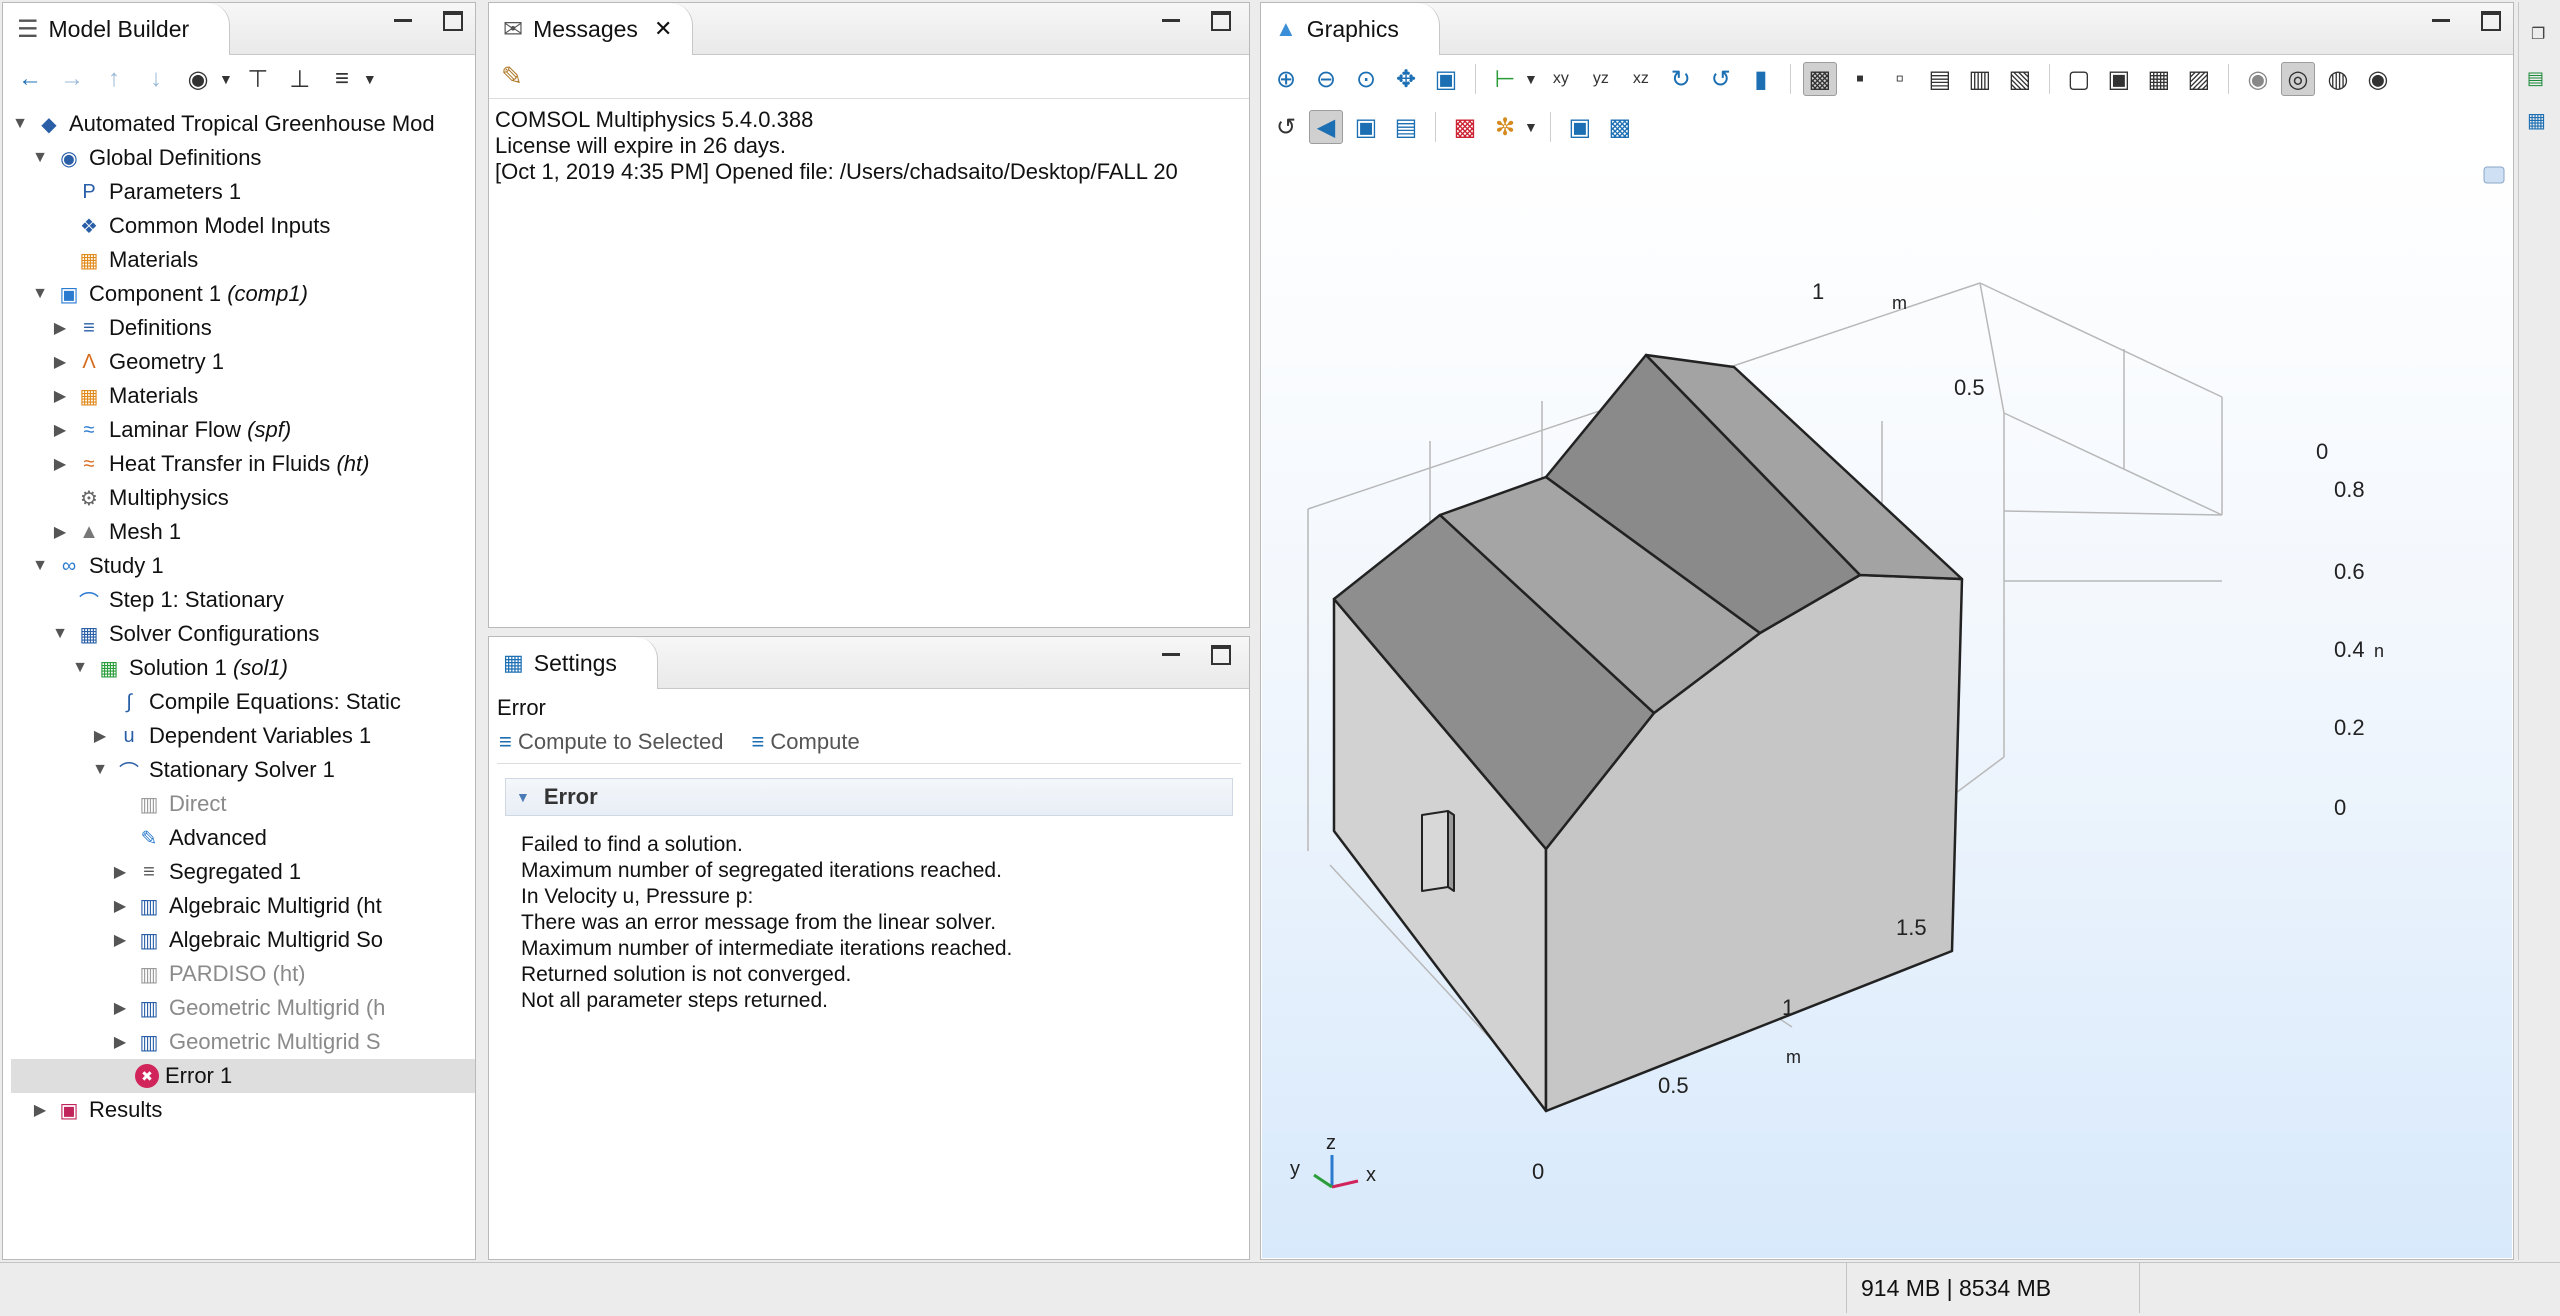 The image size is (2560, 1316). I want to click on close-icon: ✕, so click(663, 29).